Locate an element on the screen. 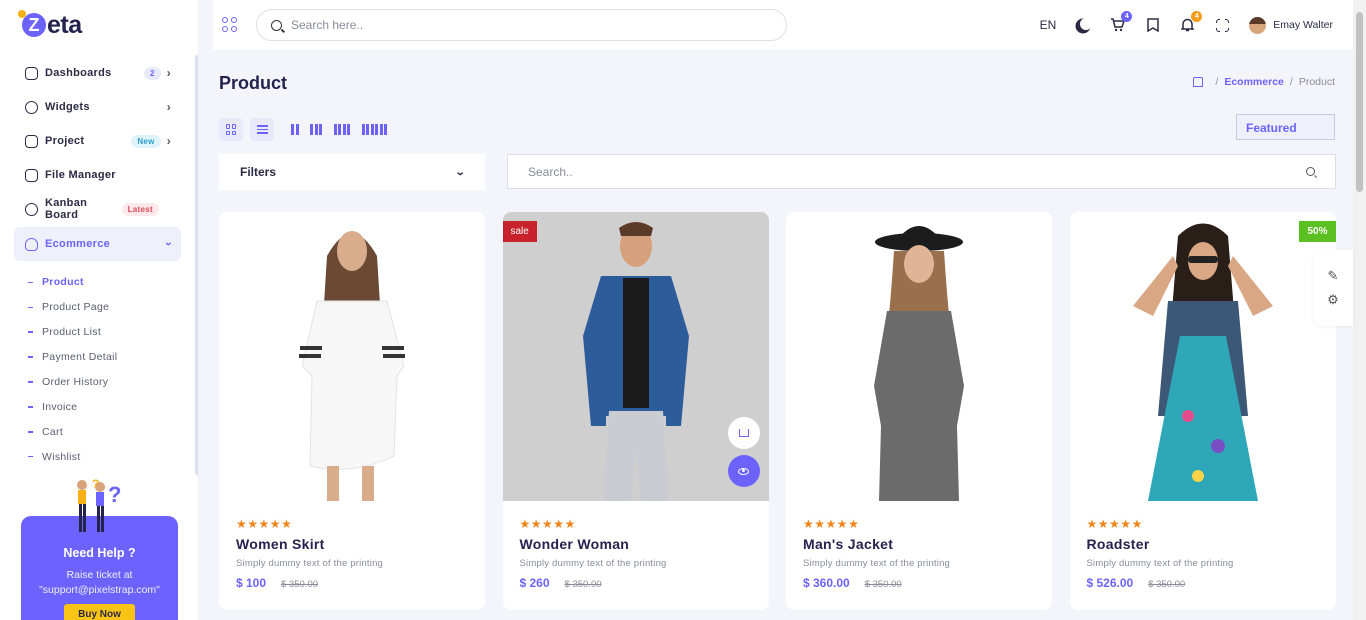 This screenshot has width=1366, height=620. submenu-item-product: Product is located at coordinates (108, 282).